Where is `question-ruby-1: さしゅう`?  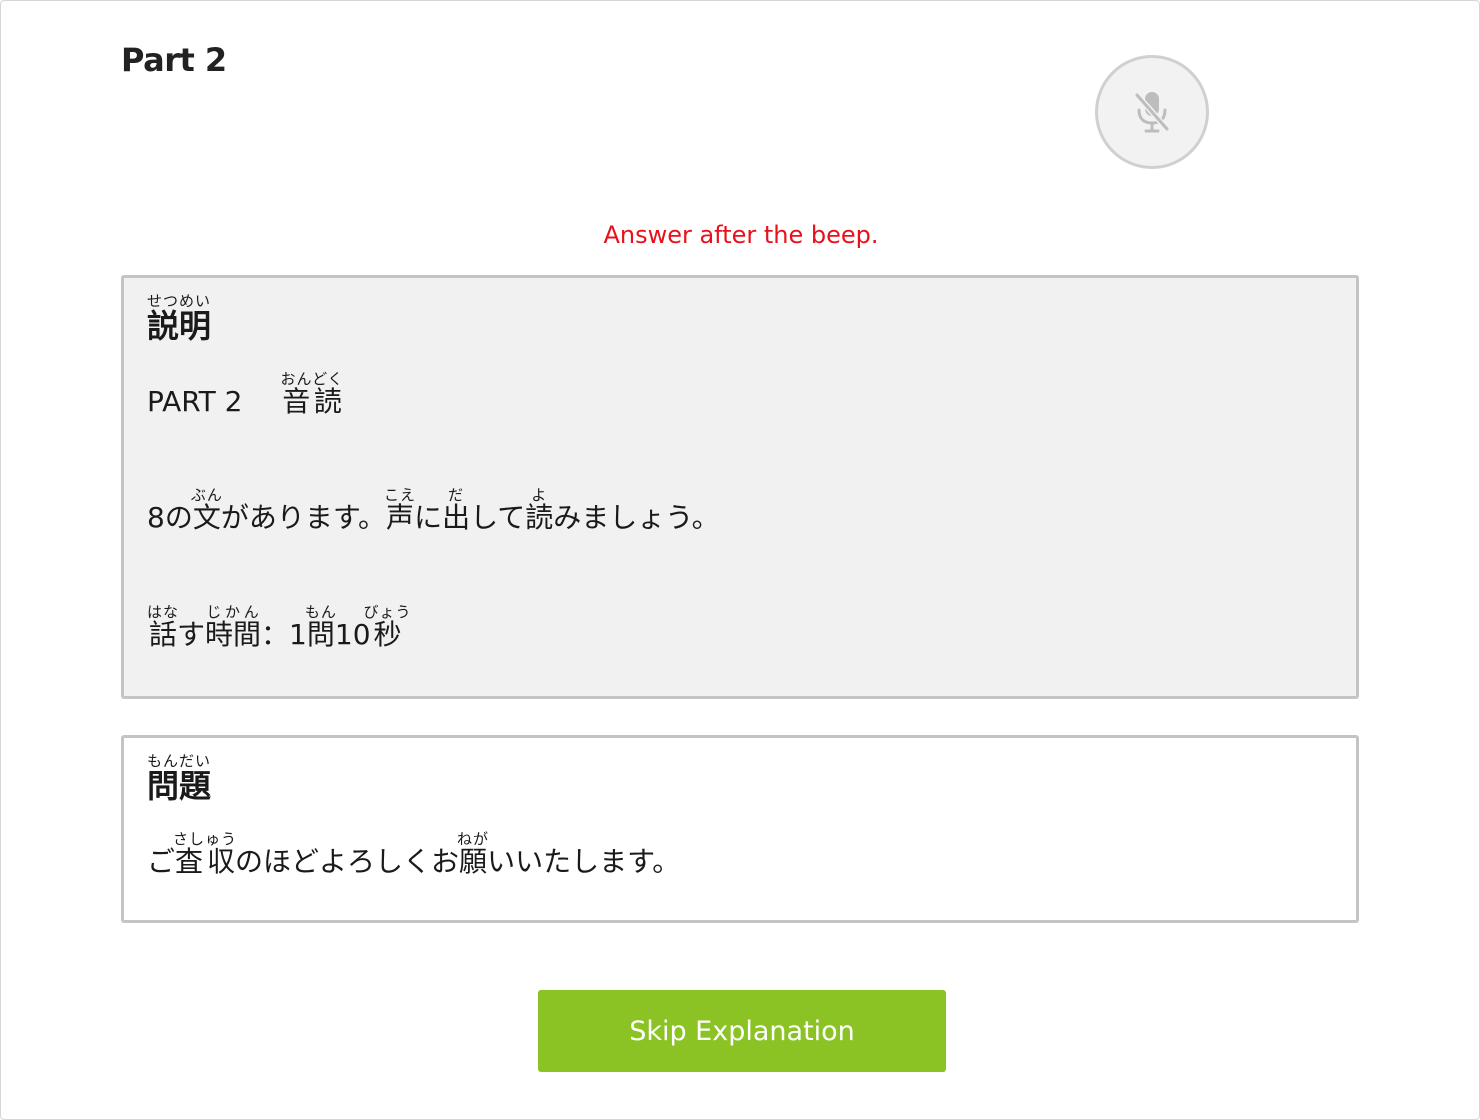
question-ruby-1: さしゅう is located at coordinates (205, 839).